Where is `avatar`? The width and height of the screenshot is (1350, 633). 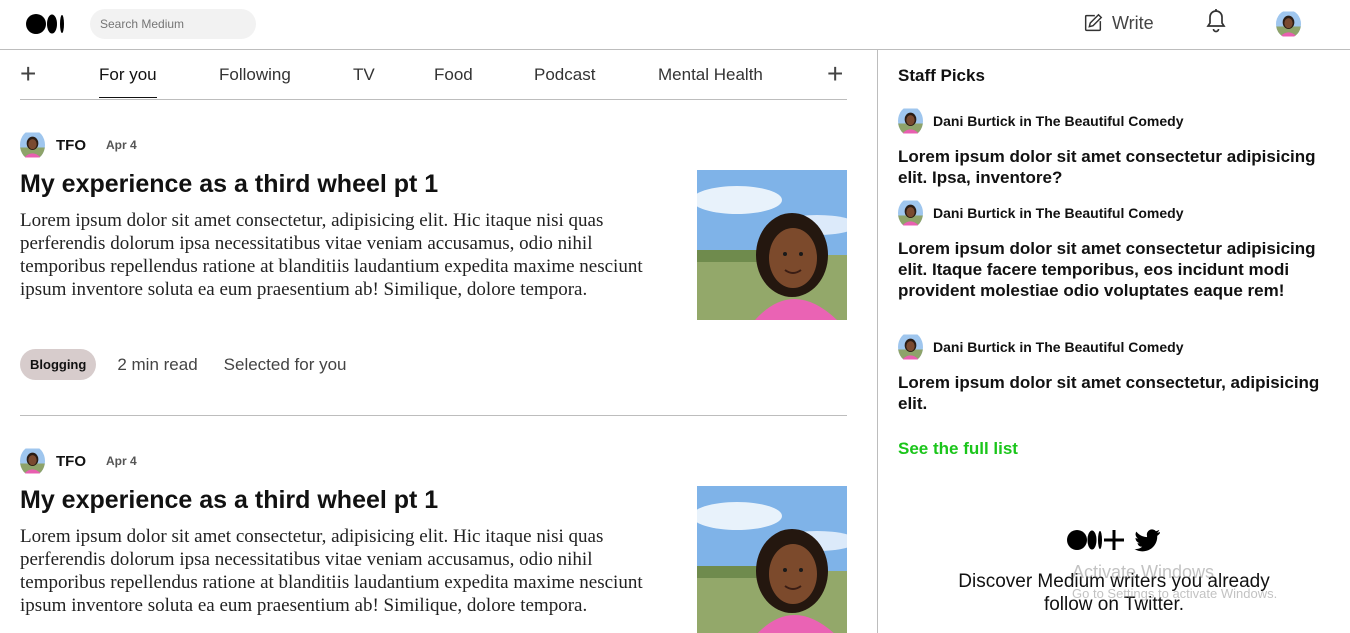 avatar is located at coordinates (1288, 24).